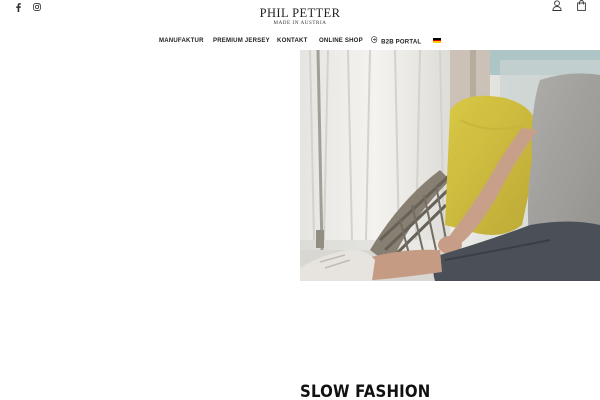 The image size is (600, 400). I want to click on header-actions, so click(570, 5).